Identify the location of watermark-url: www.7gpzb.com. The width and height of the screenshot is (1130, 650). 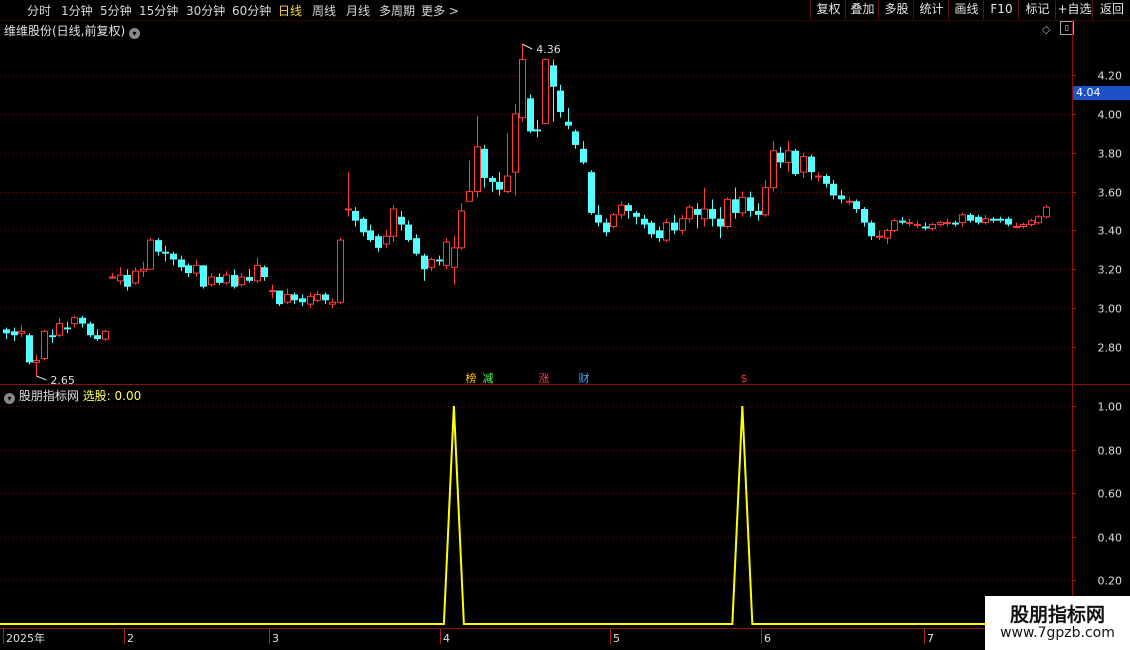
(1057, 633).